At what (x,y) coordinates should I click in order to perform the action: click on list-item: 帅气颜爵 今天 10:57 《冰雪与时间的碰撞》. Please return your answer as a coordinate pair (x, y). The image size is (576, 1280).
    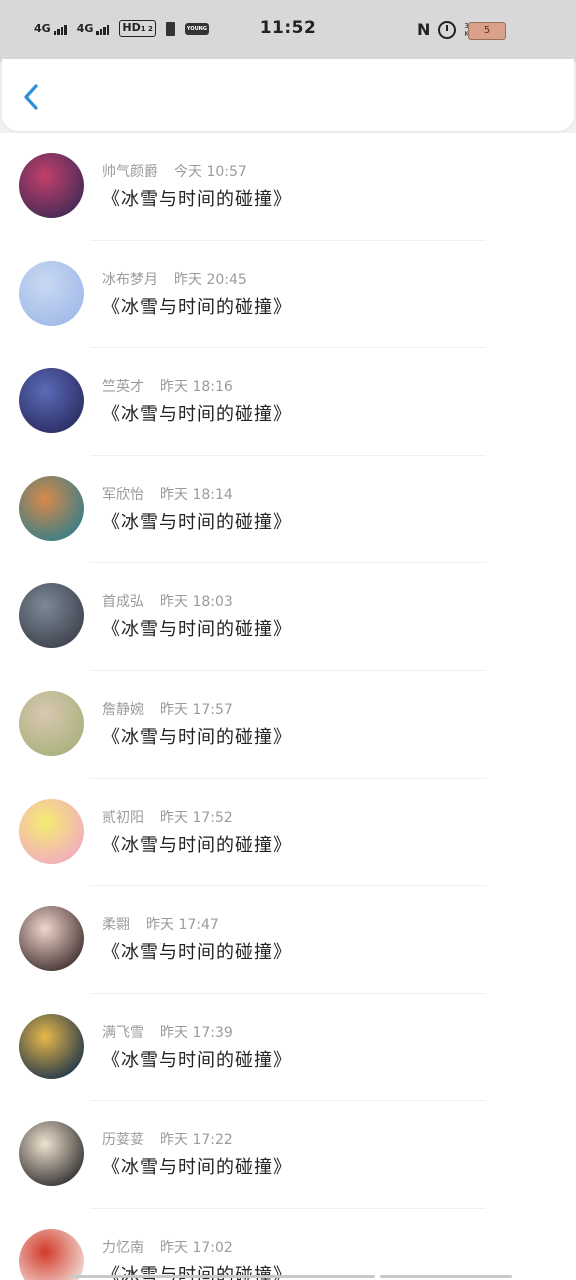
    Looking at the image, I should click on (288, 187).